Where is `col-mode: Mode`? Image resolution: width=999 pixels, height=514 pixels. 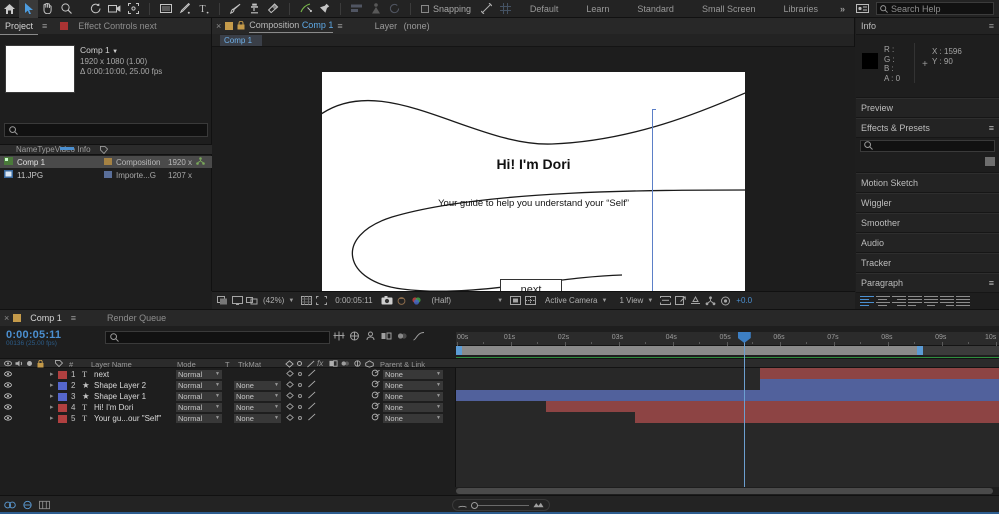 col-mode: Mode is located at coordinates (186, 364).